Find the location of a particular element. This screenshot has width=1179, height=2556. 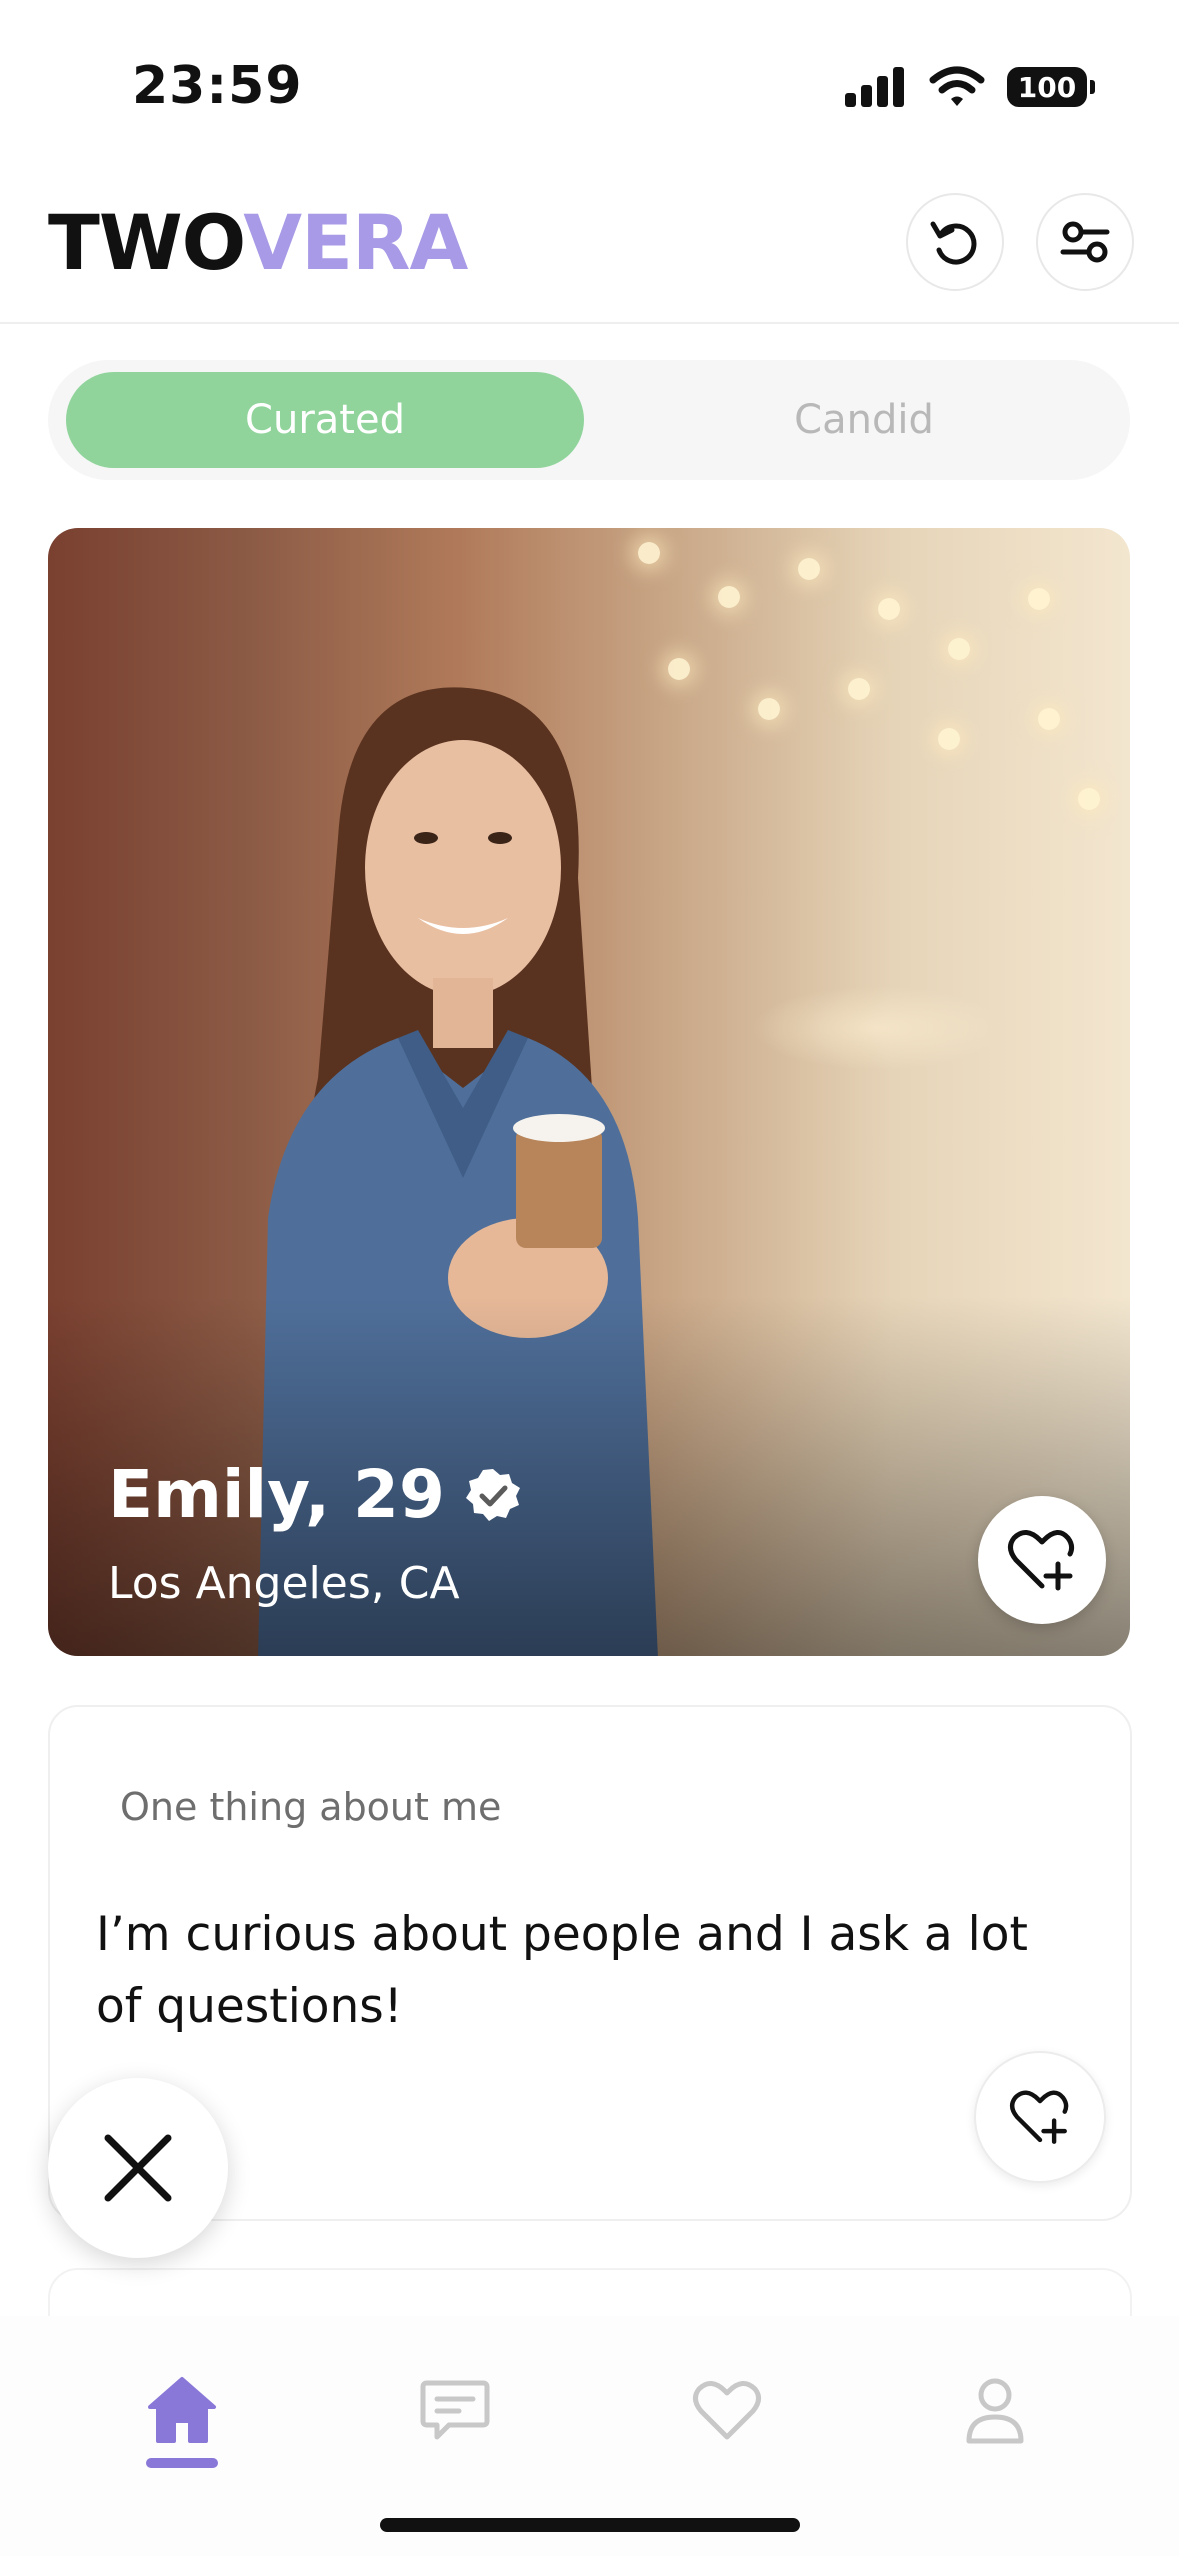

bottom-nav is located at coordinates (589, 2436).